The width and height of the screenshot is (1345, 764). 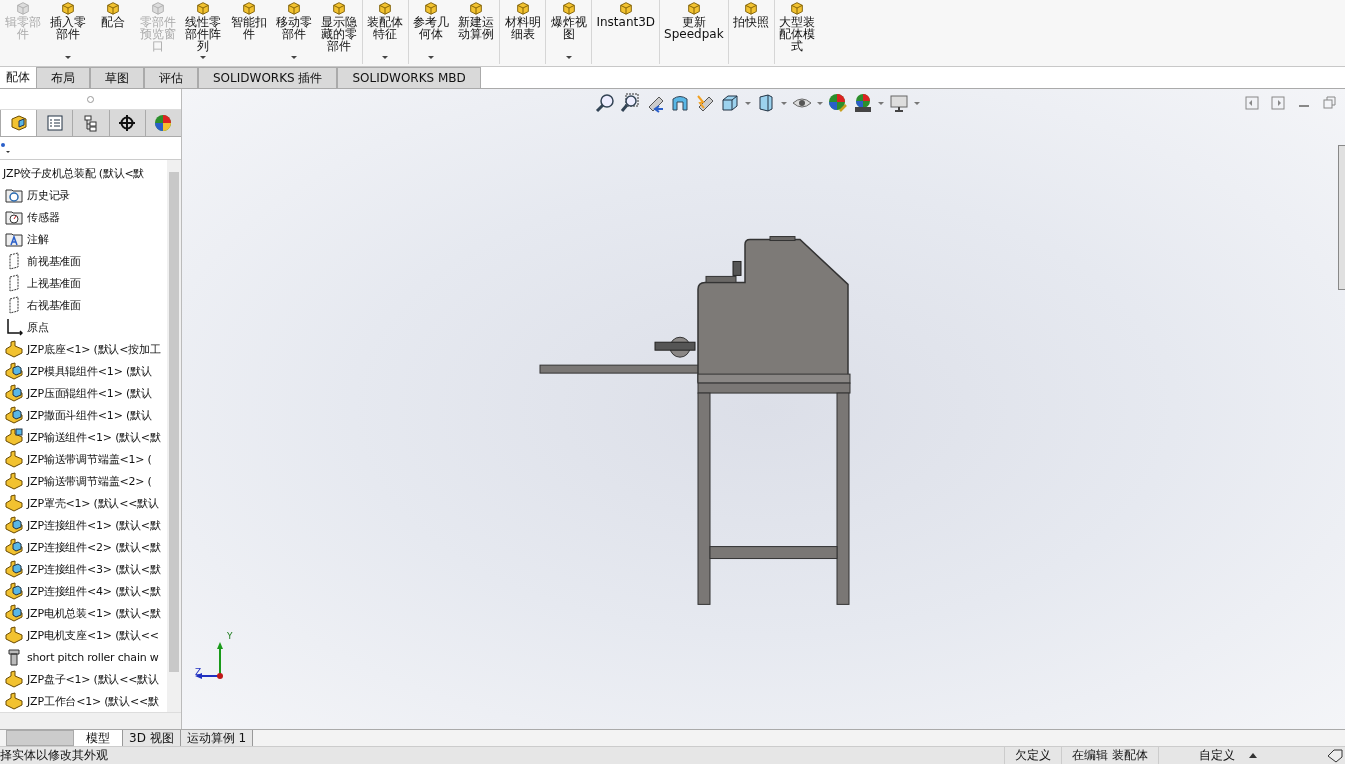 I want to click on task-pane-tabs, so click(x=1341, y=217).